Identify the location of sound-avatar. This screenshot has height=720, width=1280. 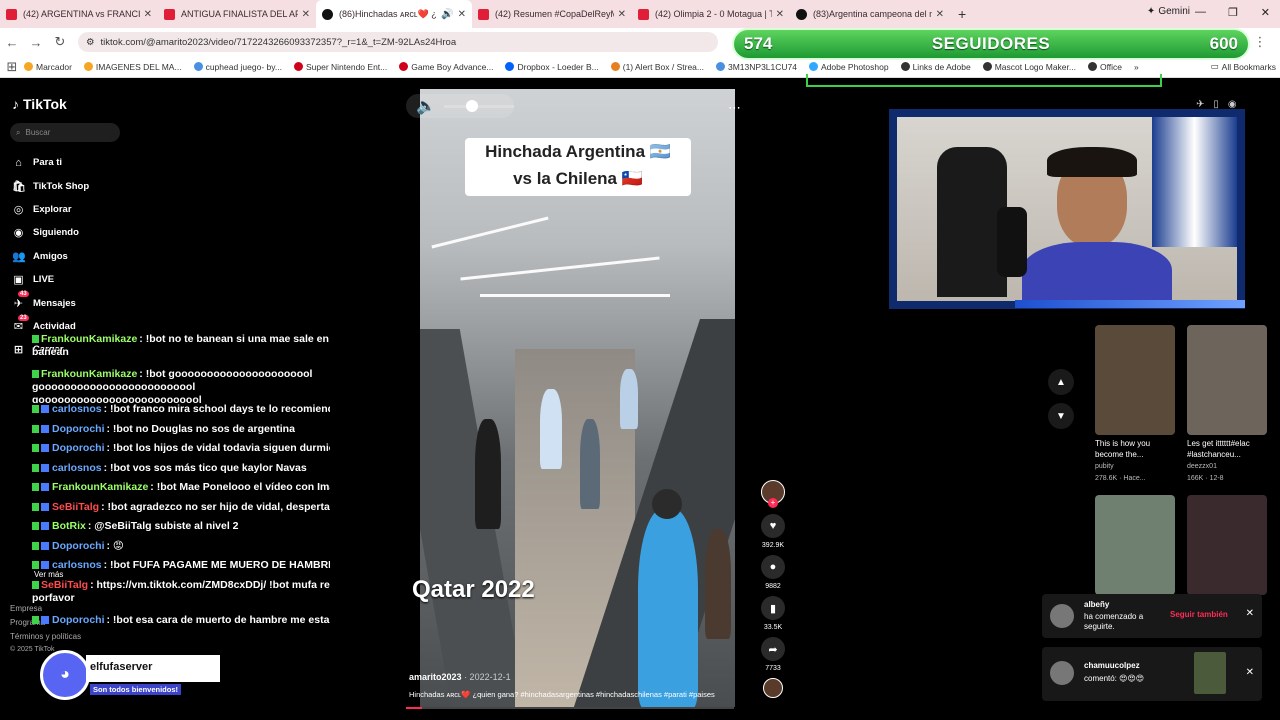
(773, 688).